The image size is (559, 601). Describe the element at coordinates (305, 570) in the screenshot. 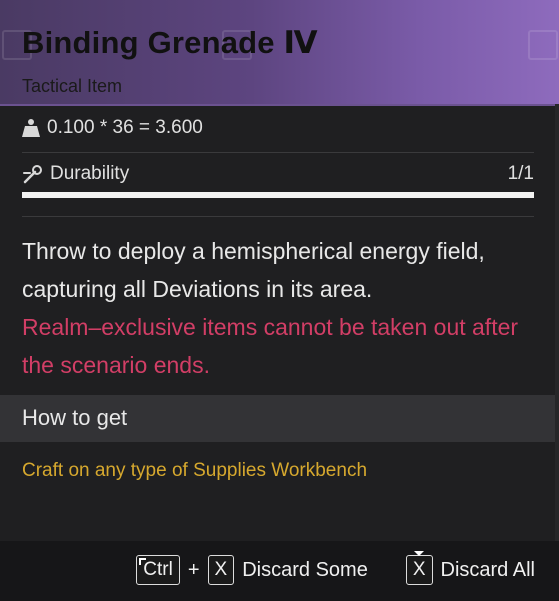

I see `discard-some-button: Discard Some` at that location.